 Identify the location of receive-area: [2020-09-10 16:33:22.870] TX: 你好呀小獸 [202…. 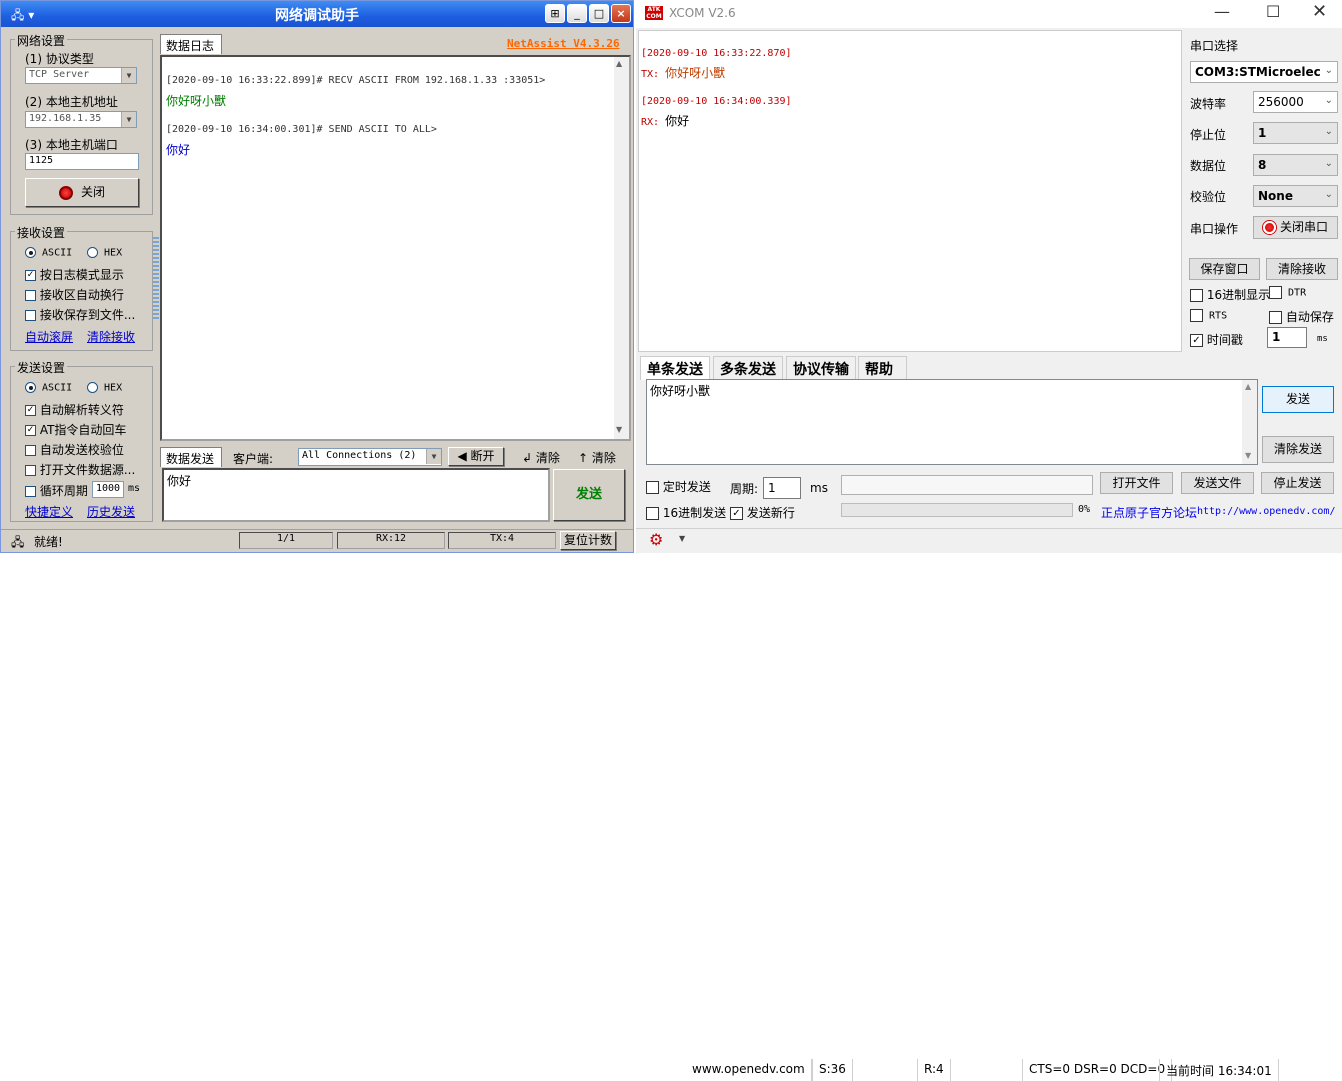
(910, 191).